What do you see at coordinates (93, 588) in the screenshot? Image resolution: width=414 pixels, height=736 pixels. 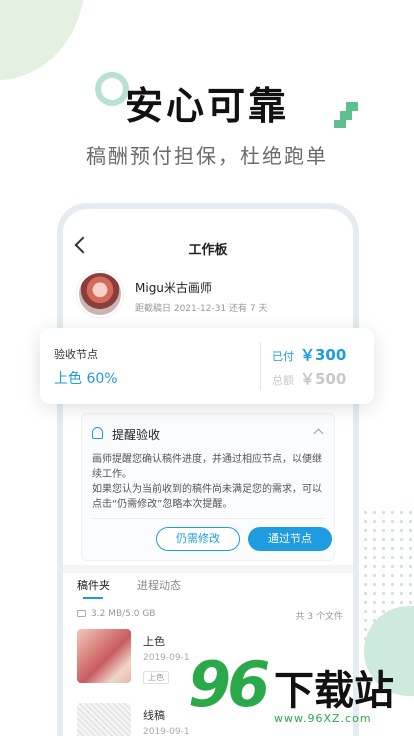 I see `tab-drafts: 稿件夹` at bounding box center [93, 588].